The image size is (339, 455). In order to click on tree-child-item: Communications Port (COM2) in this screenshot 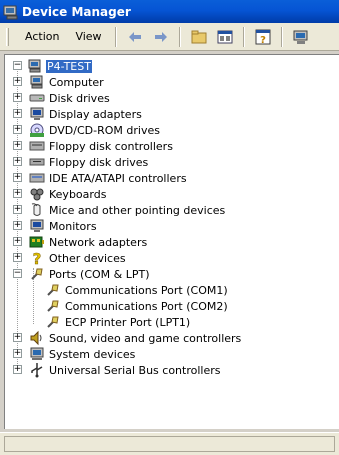, I will do `click(137, 306)`.